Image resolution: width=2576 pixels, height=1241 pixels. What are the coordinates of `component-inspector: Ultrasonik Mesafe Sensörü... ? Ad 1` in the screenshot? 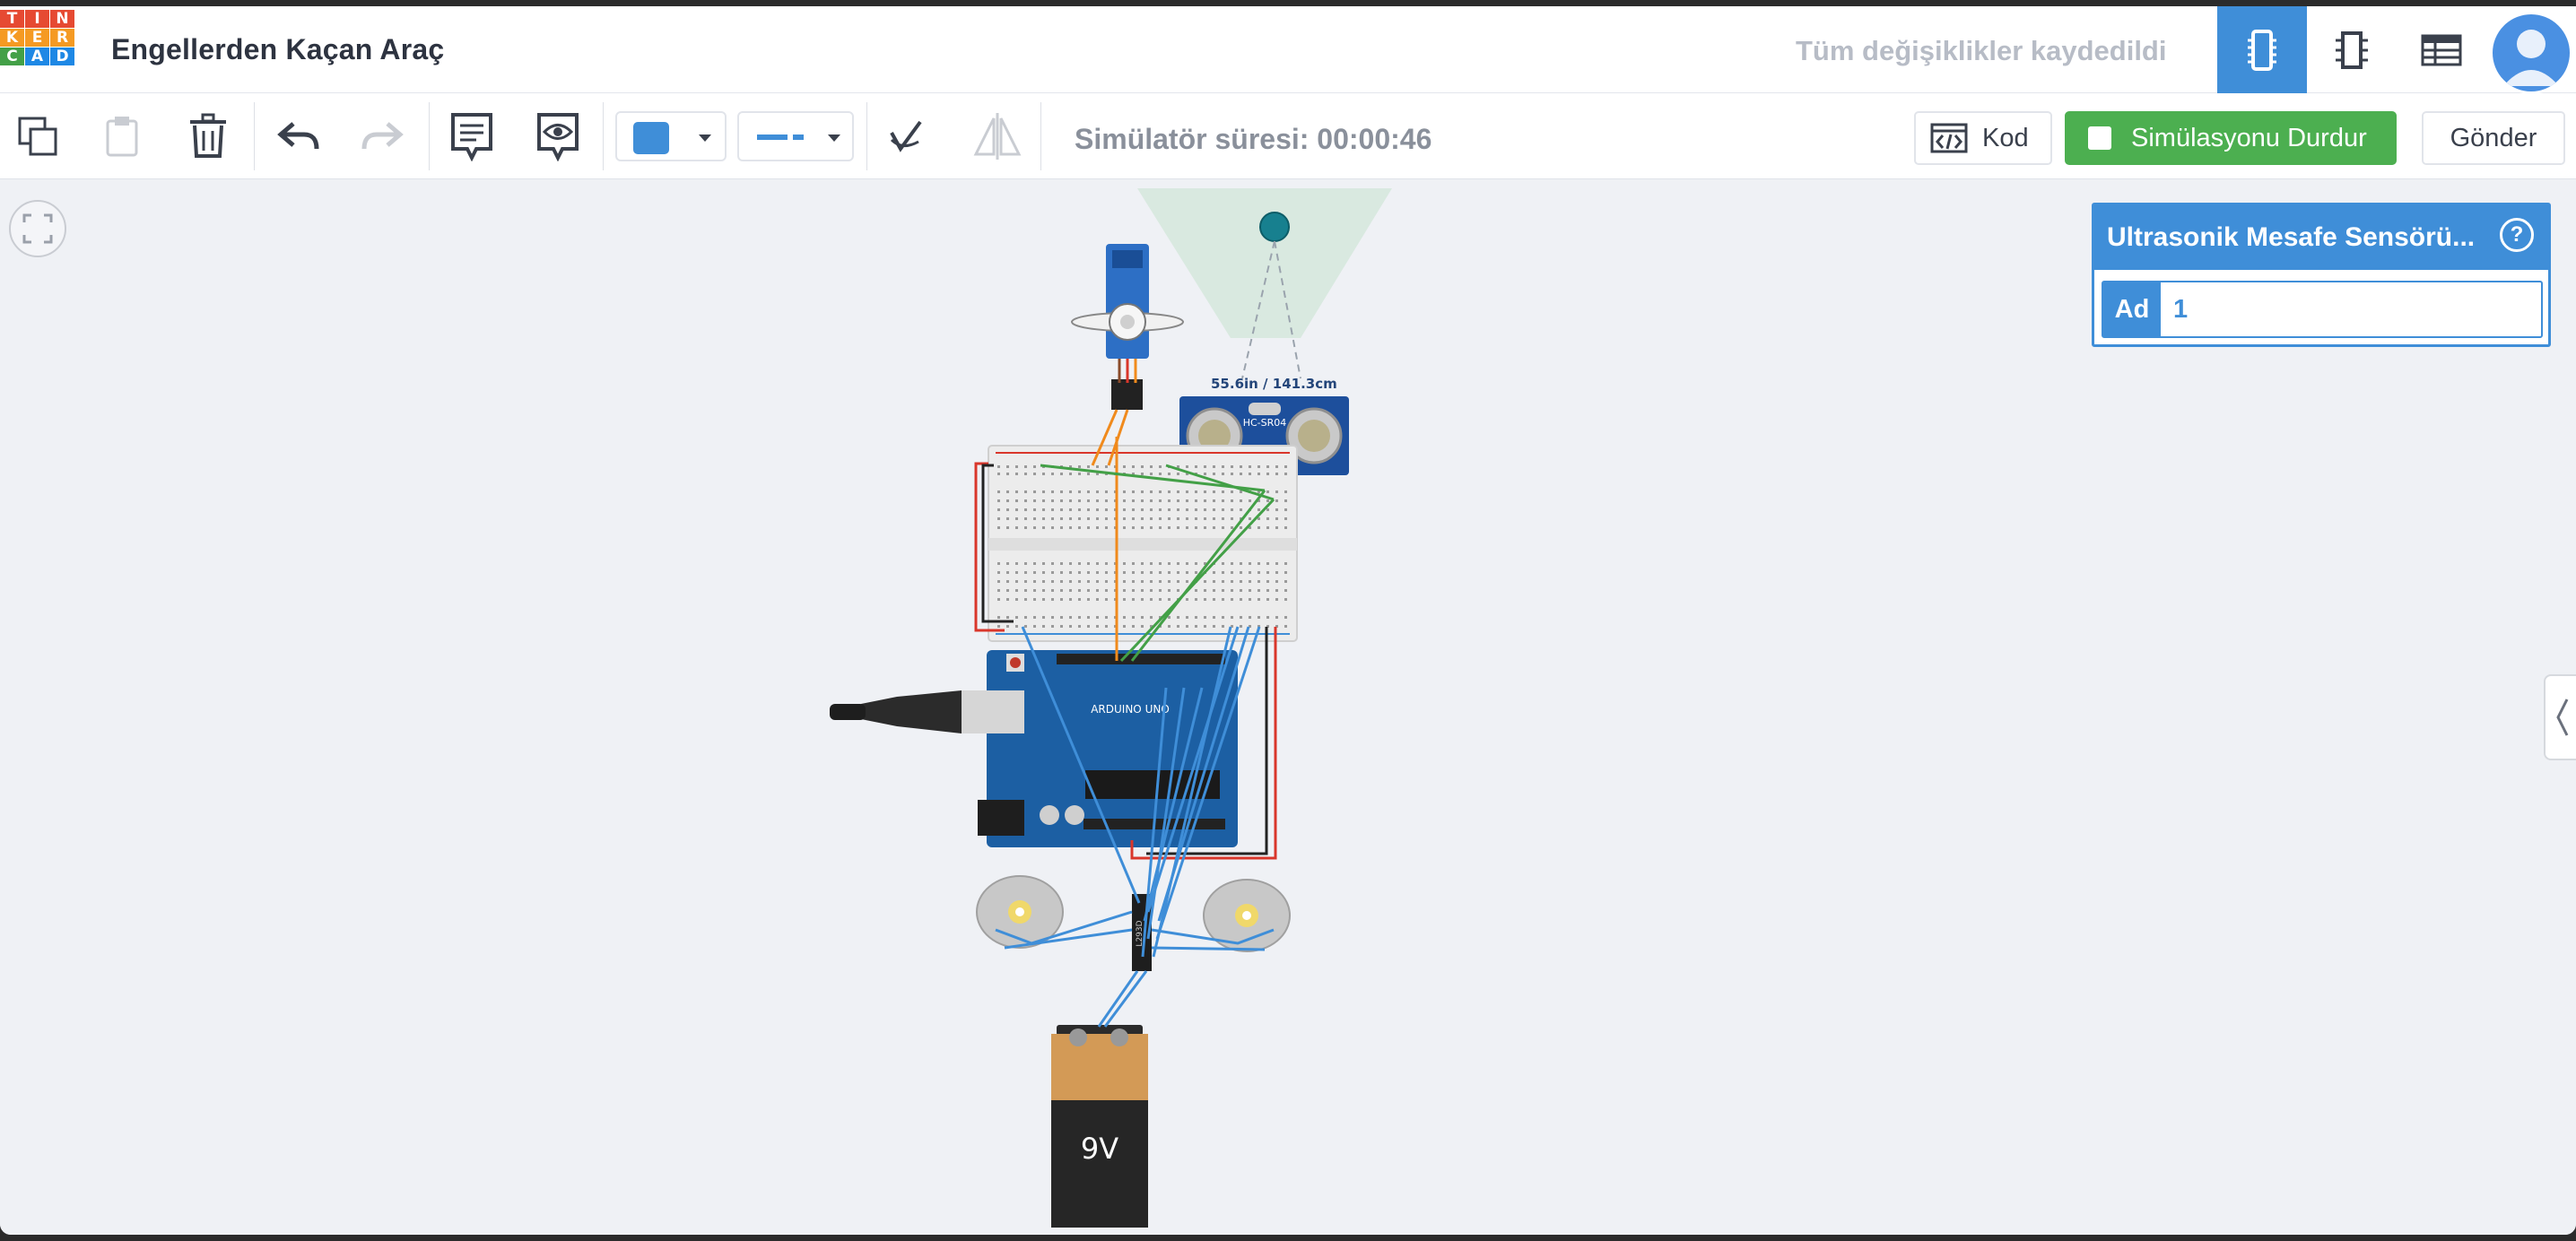 It's located at (2321, 275).